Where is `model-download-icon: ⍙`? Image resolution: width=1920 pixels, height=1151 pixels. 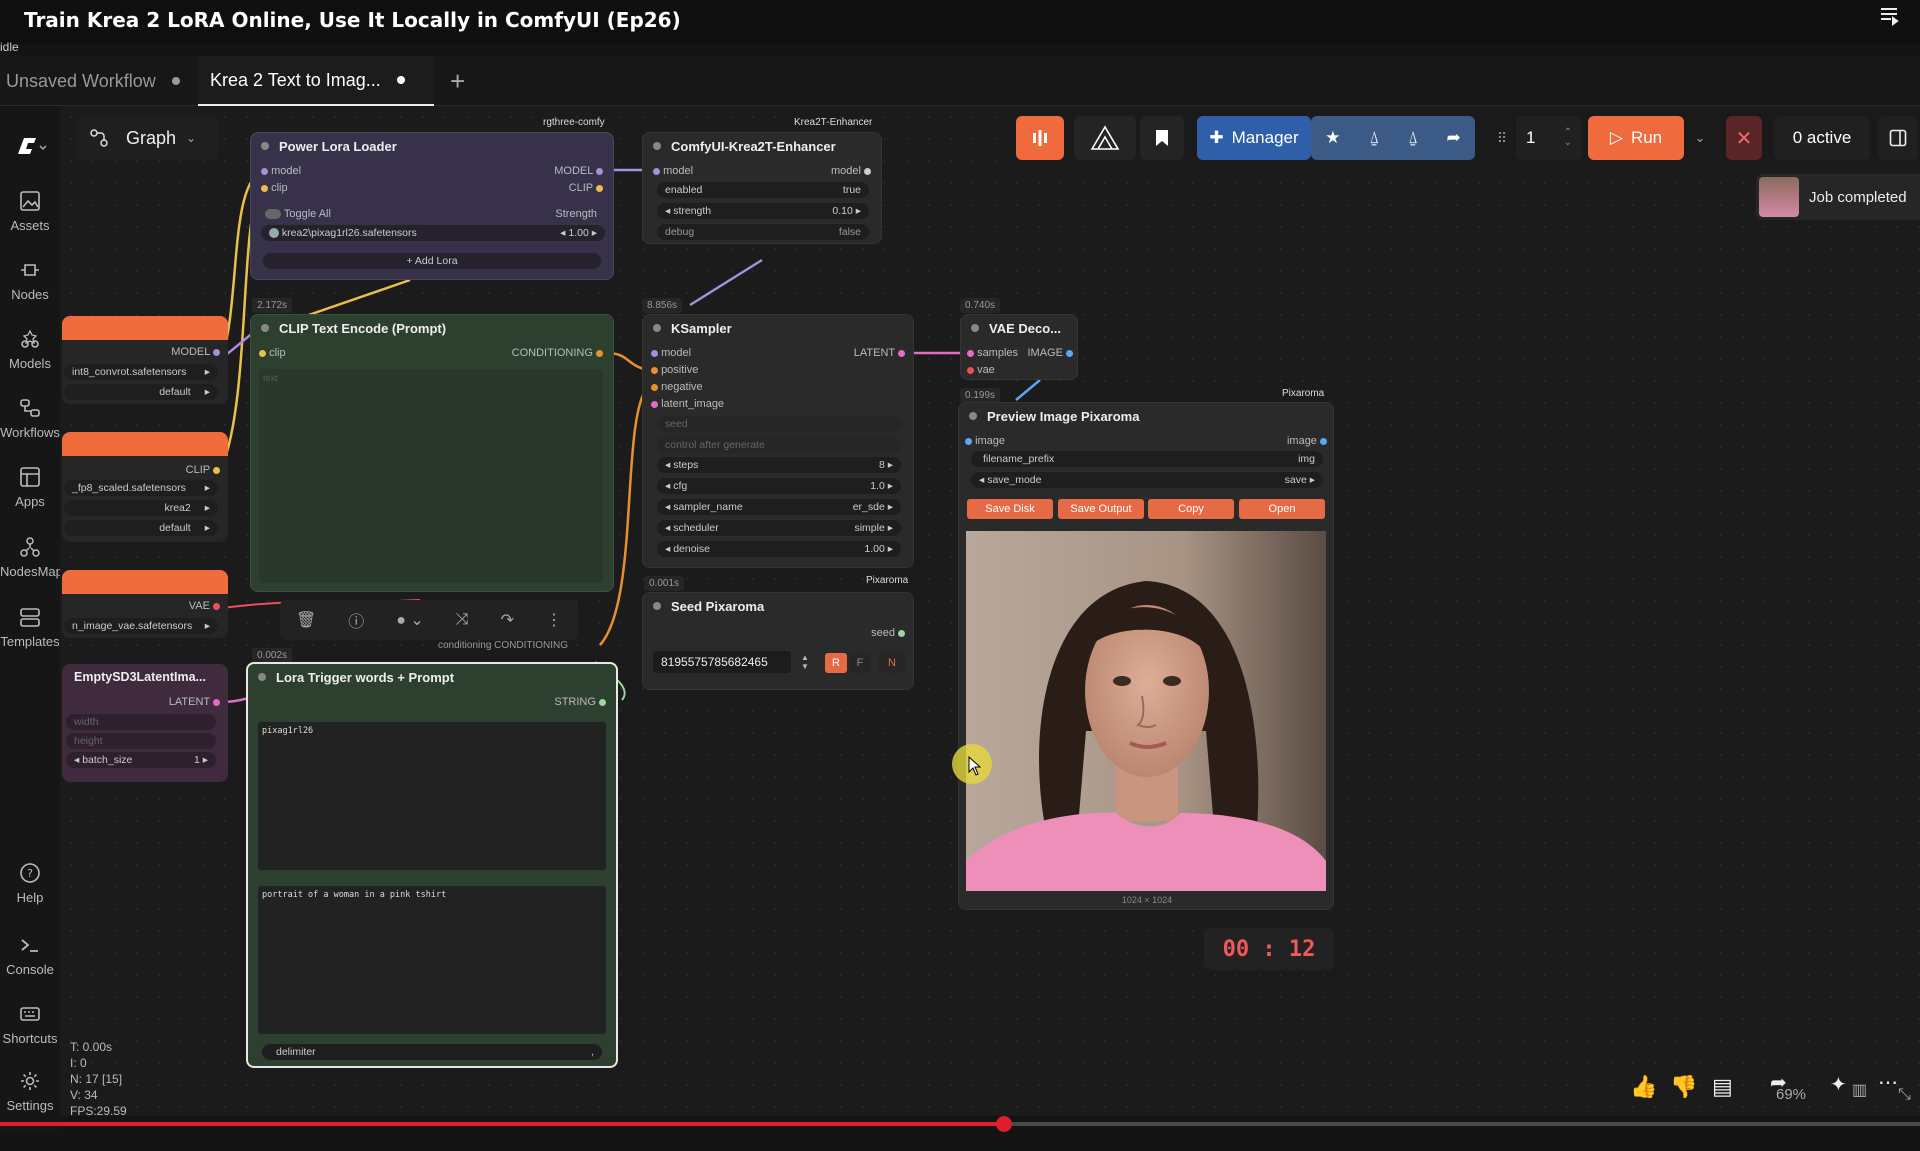
model-download-icon: ⍙ is located at coordinates (1374, 138).